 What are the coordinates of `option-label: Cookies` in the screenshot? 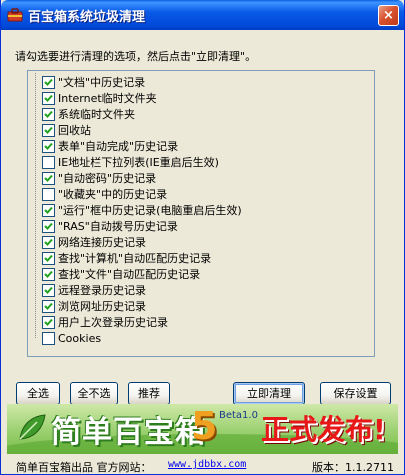 It's located at (80, 338).